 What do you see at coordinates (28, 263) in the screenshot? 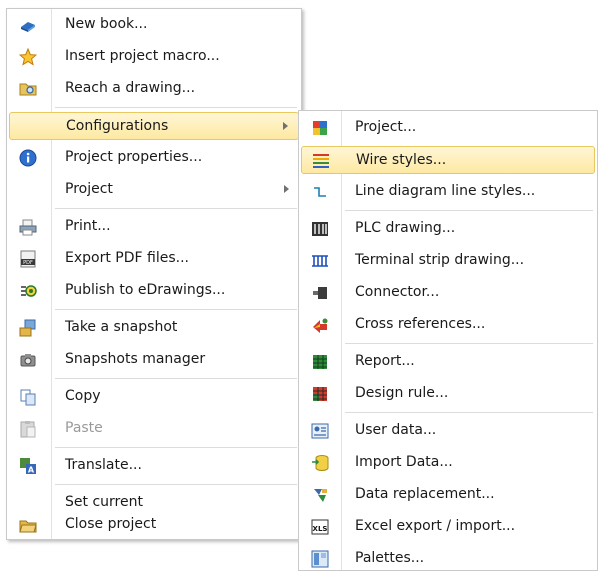
I see `svg-text: PDF` at bounding box center [28, 263].